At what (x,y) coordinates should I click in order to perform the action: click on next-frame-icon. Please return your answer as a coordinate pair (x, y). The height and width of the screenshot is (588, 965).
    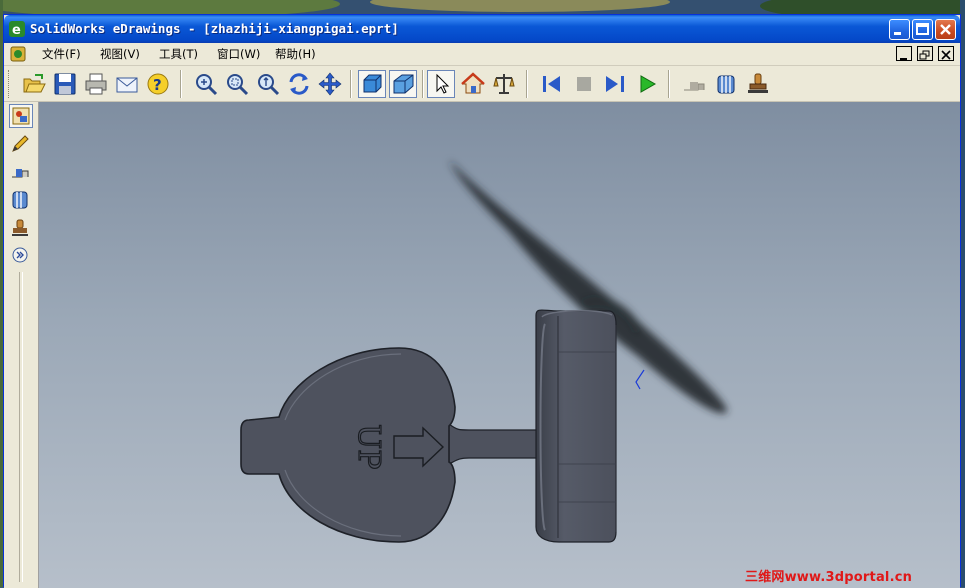
    Looking at the image, I should click on (615, 84).